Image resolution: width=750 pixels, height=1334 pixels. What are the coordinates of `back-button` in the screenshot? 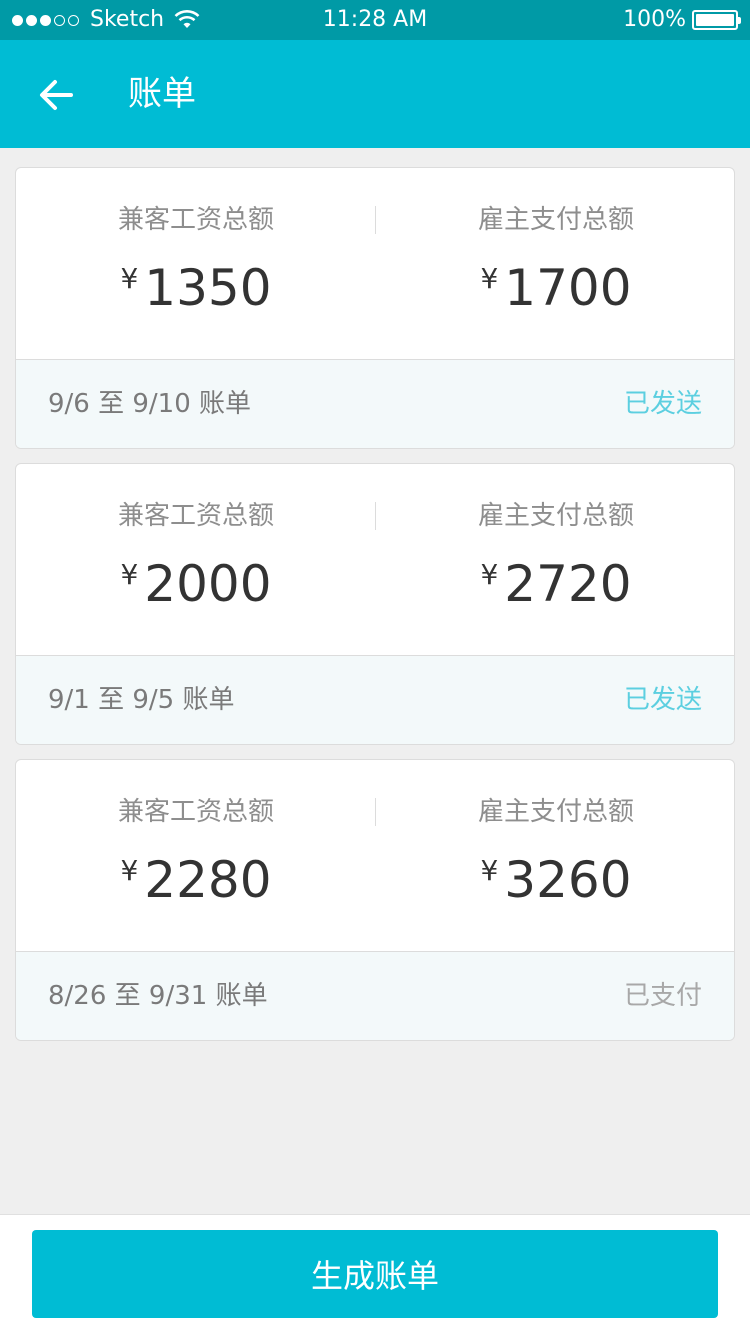 It's located at (56, 95).